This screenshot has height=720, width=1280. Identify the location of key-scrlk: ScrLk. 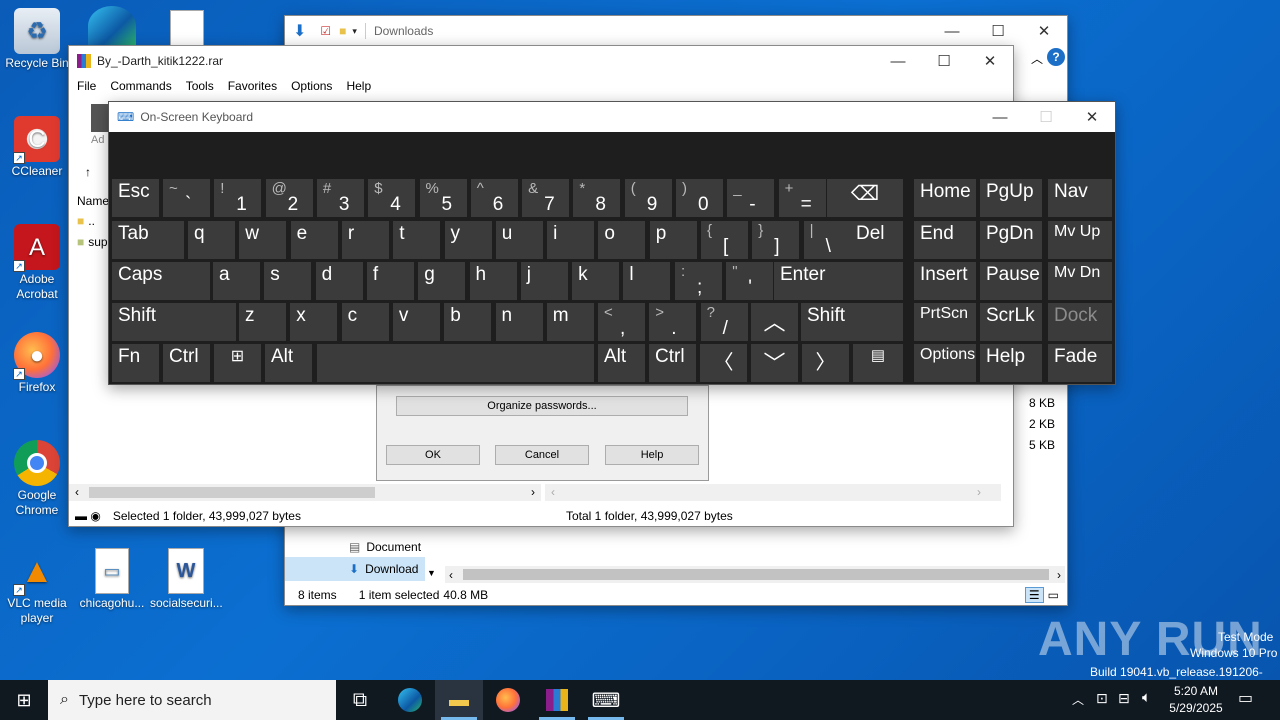
(1011, 322).